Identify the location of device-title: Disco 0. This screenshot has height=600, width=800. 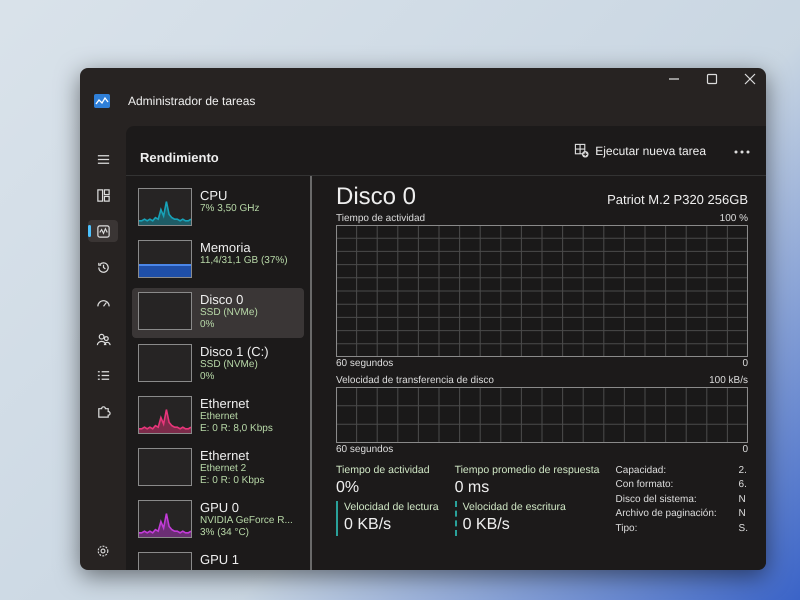
(376, 197).